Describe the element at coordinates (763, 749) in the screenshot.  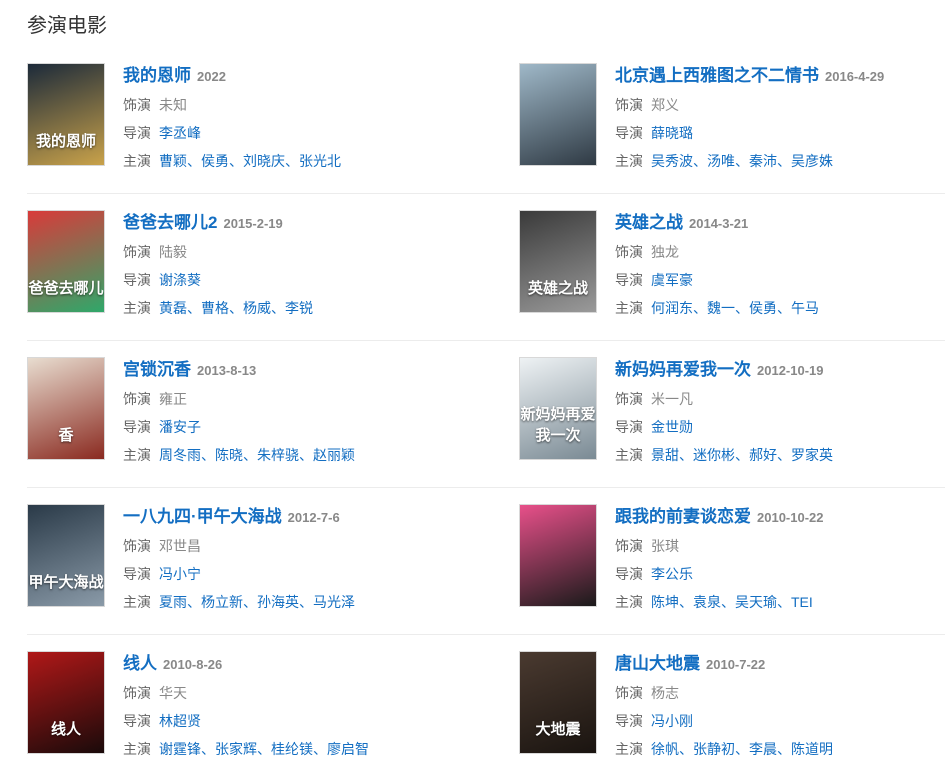
I see `cast-member-link: 李晨` at that location.